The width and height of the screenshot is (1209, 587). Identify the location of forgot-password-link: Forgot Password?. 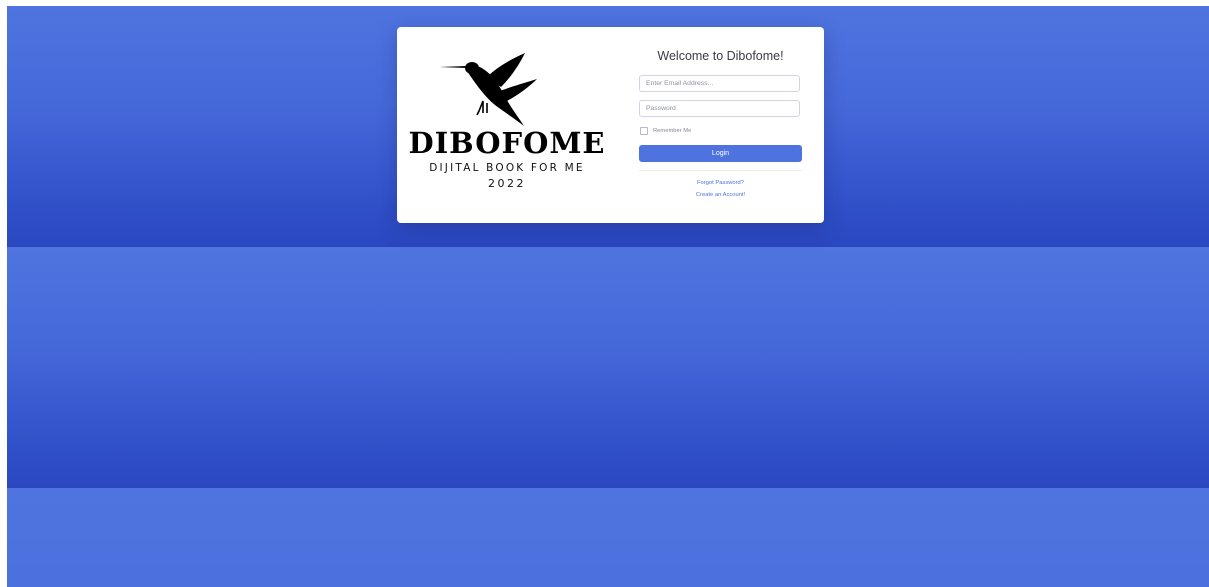
(720, 183).